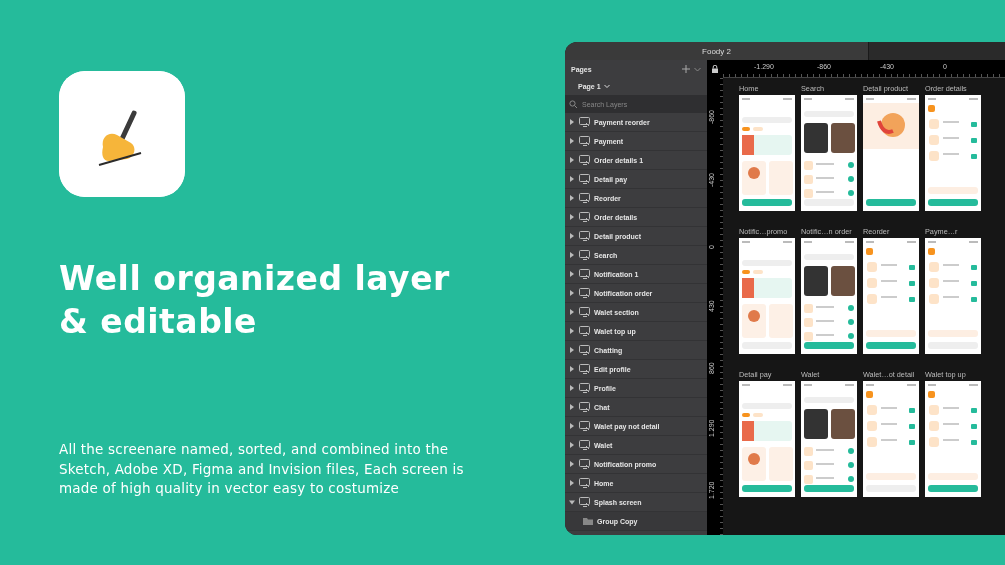 The image size is (1005, 565). I want to click on description: All the screenare named, sorted, and combined into the Sketch, Adobe XD, Figma and Invision files, Each screen is made of high quality in vector easy to costumize, so click(262, 469).